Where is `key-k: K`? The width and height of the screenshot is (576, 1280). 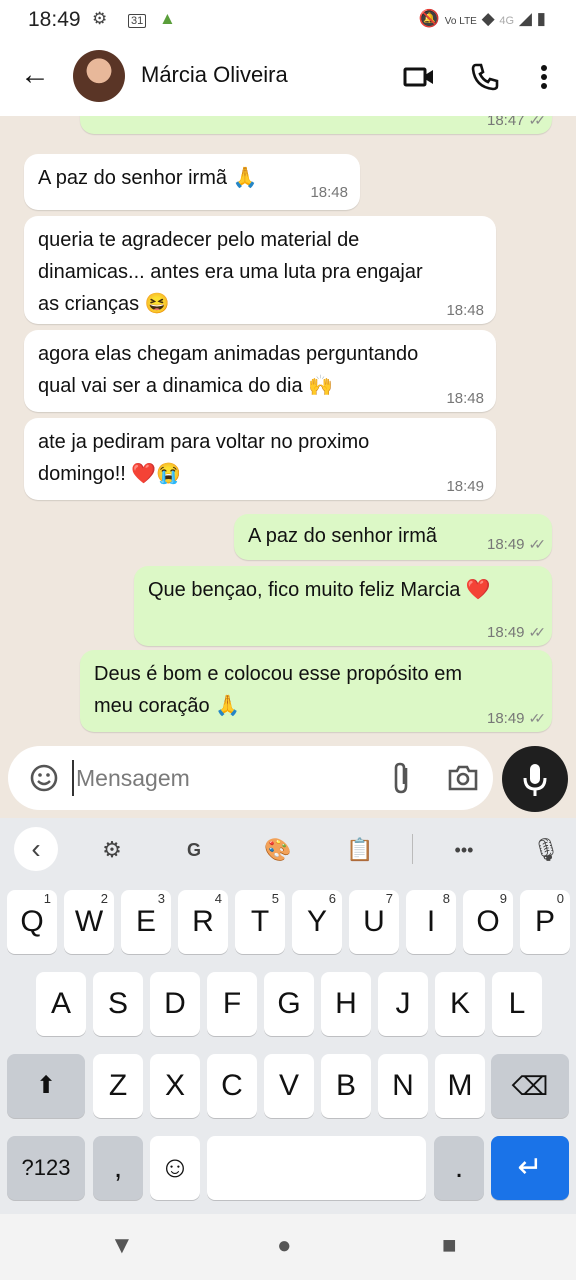 key-k: K is located at coordinates (460, 1004).